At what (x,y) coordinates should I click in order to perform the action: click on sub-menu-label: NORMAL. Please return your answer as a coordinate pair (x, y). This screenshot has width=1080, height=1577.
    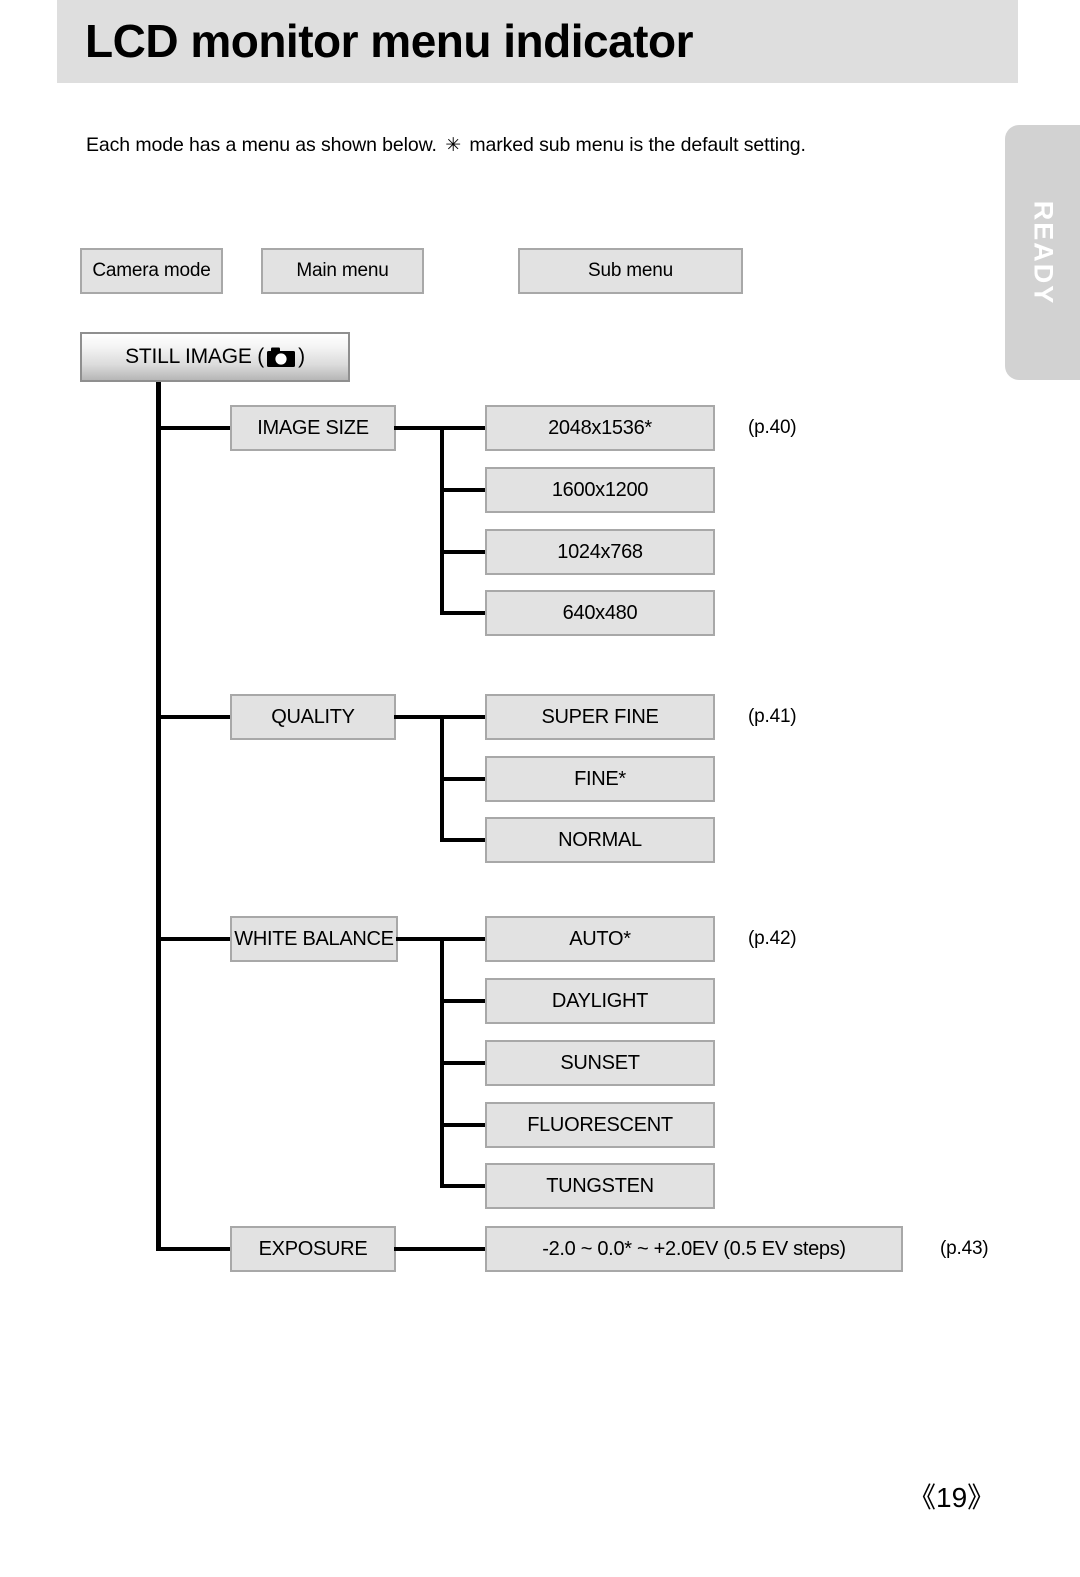
    Looking at the image, I should click on (600, 839).